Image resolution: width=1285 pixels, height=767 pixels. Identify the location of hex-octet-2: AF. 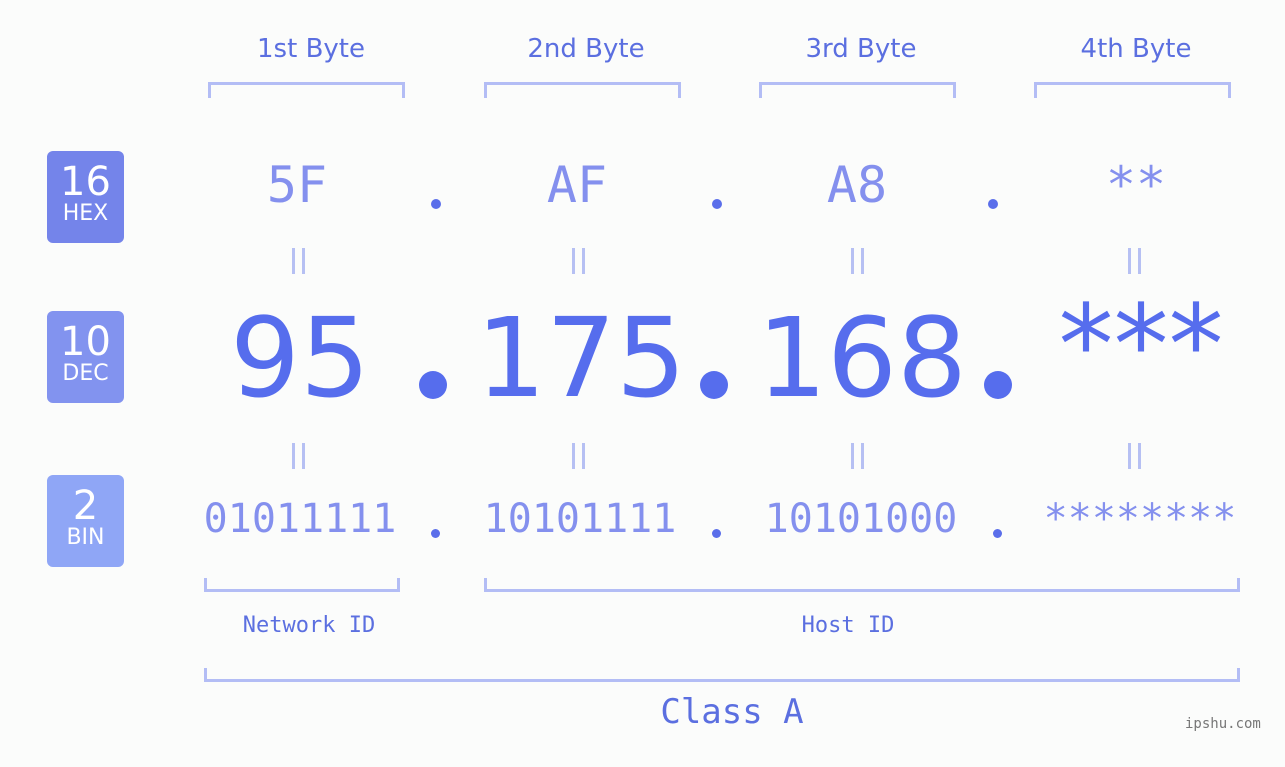
(577, 185).